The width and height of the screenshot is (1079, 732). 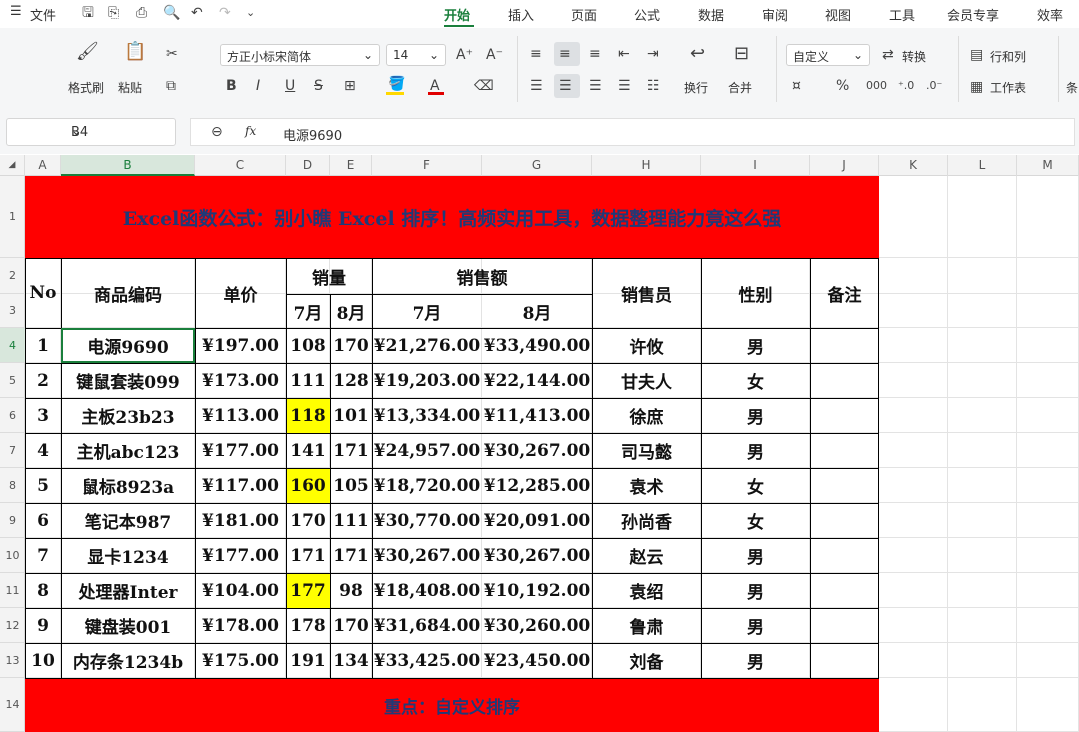 What do you see at coordinates (128, 165) in the screenshot?
I see `column-header: B` at bounding box center [128, 165].